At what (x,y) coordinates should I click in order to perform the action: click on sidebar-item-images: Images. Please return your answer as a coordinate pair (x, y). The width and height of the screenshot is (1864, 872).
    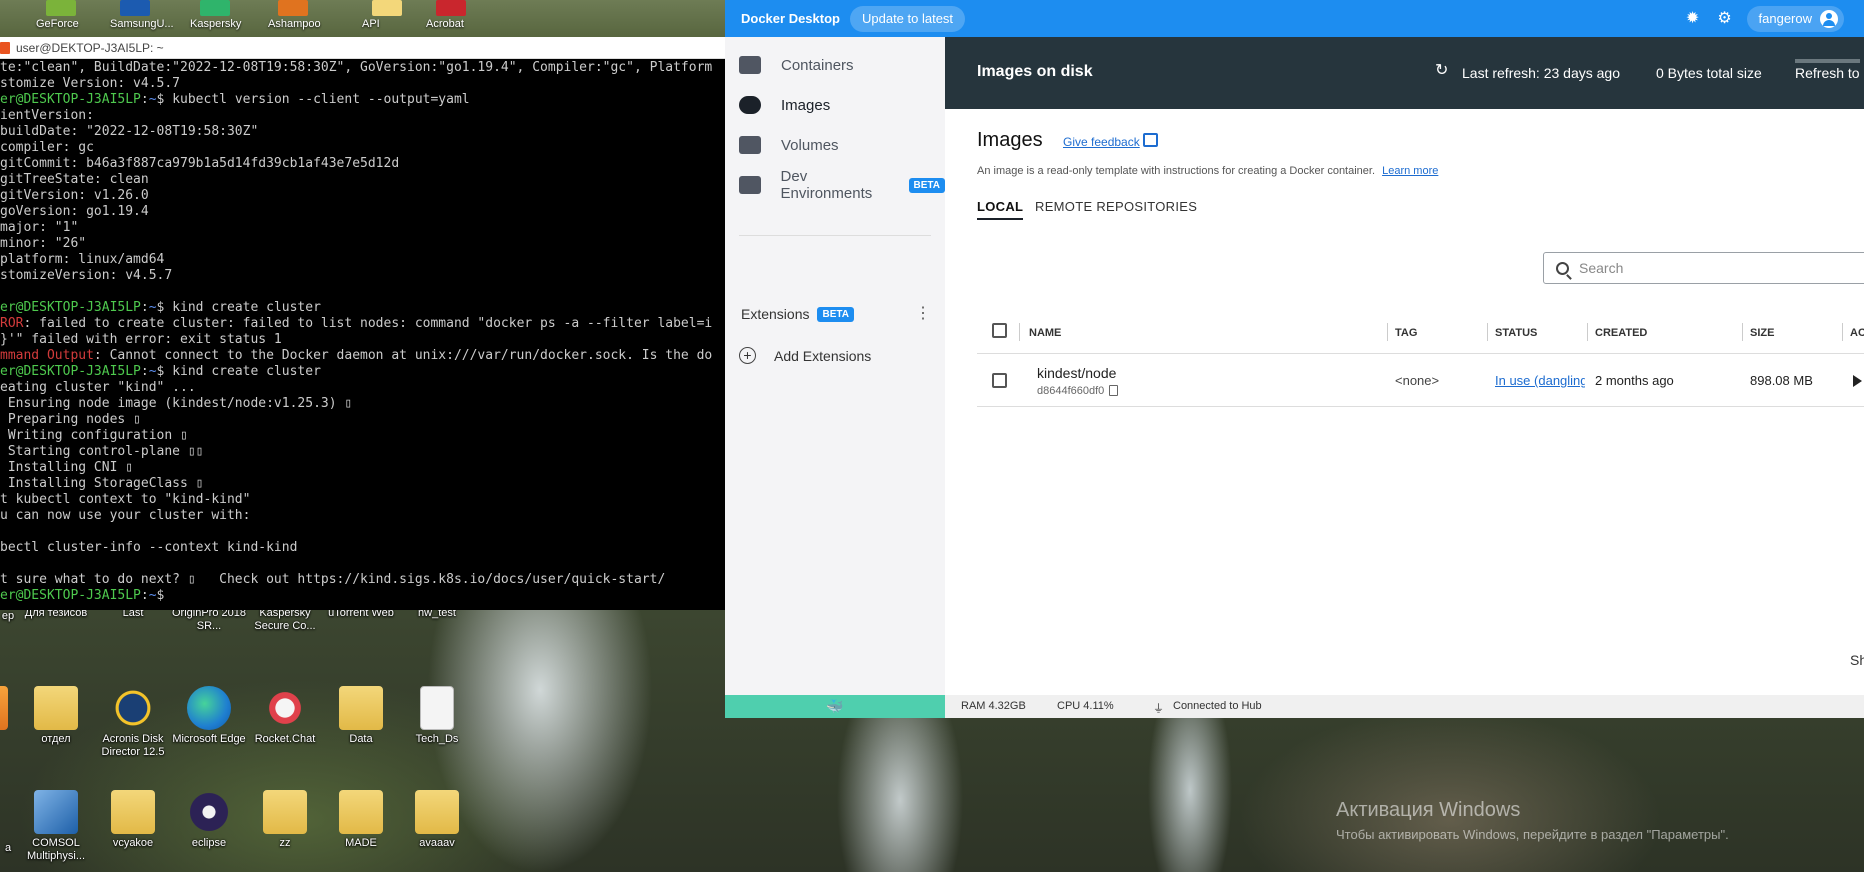
    Looking at the image, I should click on (835, 105).